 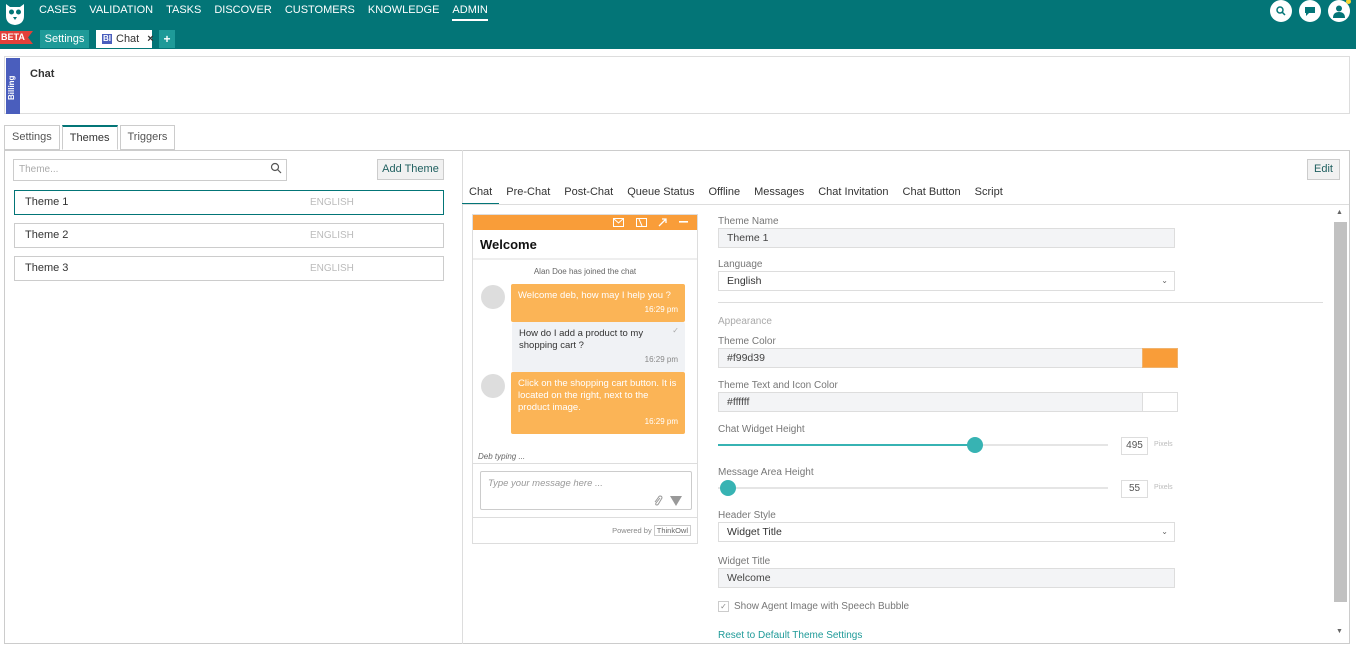 What do you see at coordinates (64, 39) in the screenshot?
I see `tab-settings: Settings` at bounding box center [64, 39].